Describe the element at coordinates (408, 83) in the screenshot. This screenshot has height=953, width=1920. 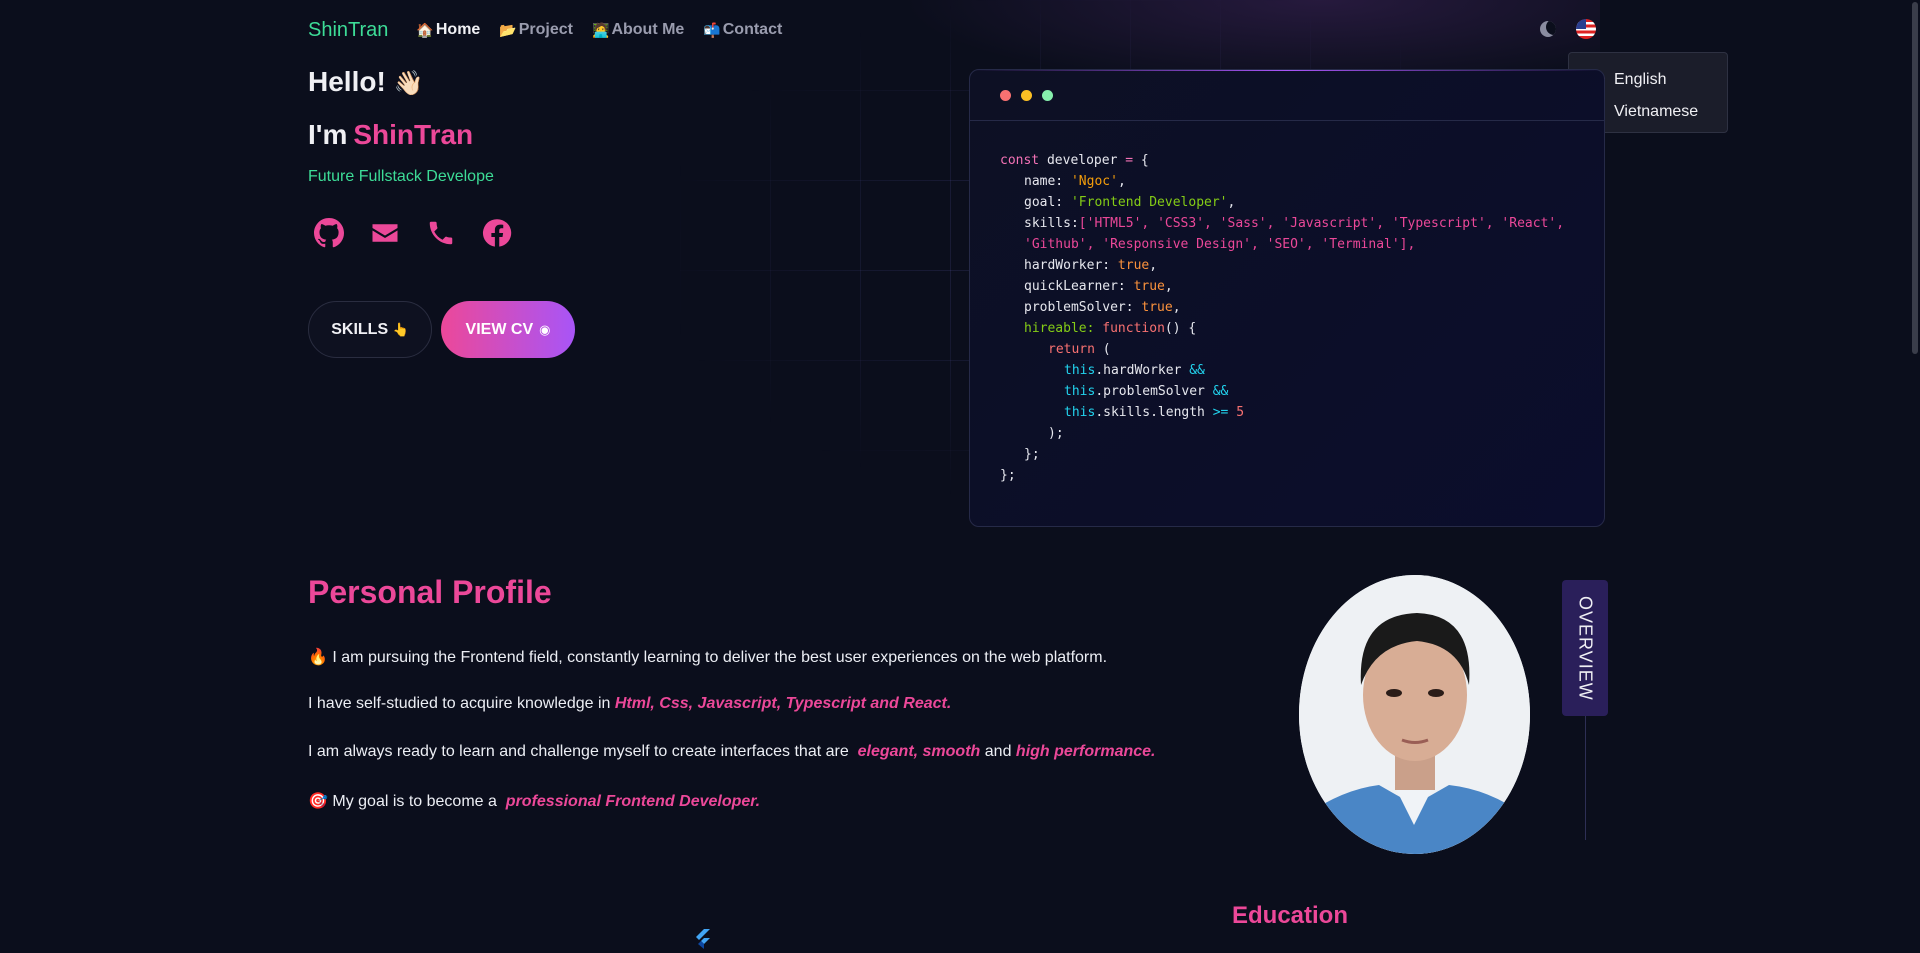
I see `wave-icon: 👋🏻` at that location.